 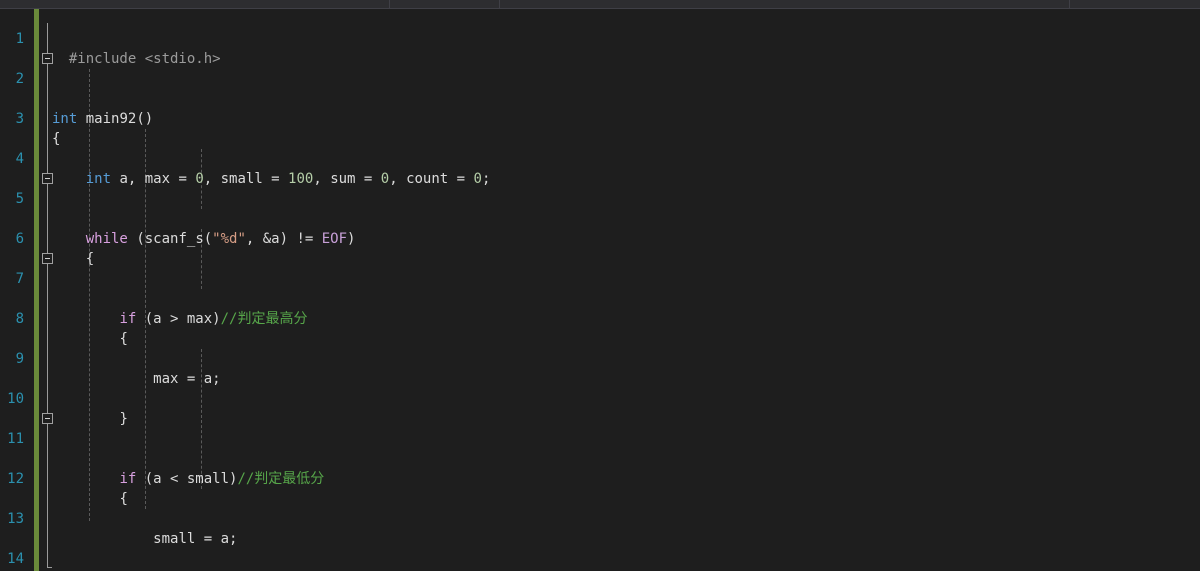 I want to click on code-line: 7 if (a > max)//判定最高分, so click(x=600, y=288).